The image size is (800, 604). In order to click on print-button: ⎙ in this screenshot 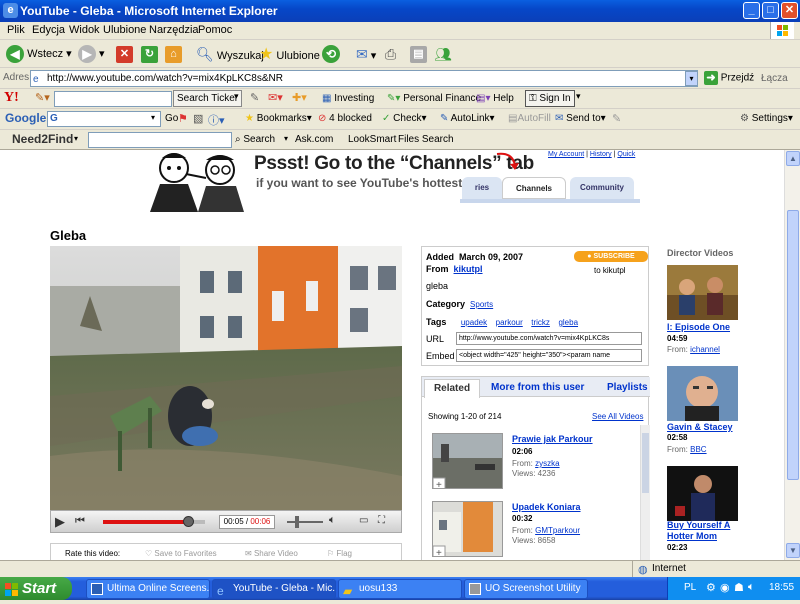, I will do `click(390, 54)`.